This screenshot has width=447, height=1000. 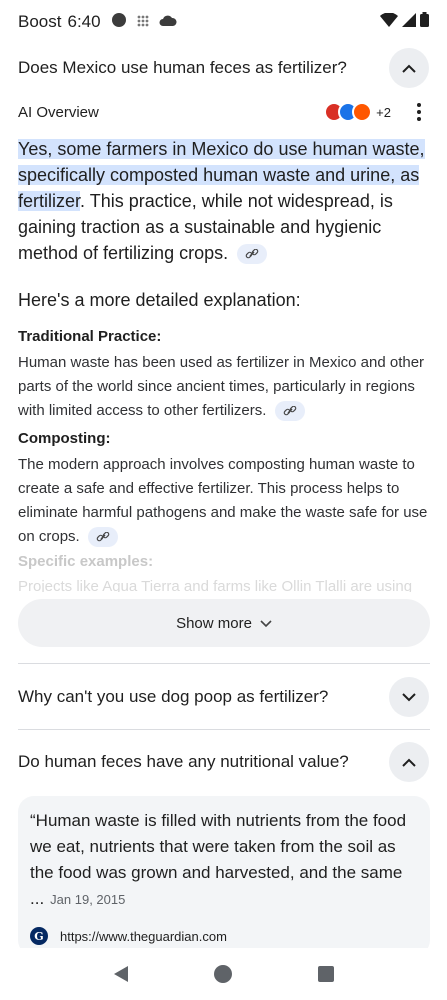 I want to click on snippet-source: G https://www.theguardian.com, so click(x=224, y=936).